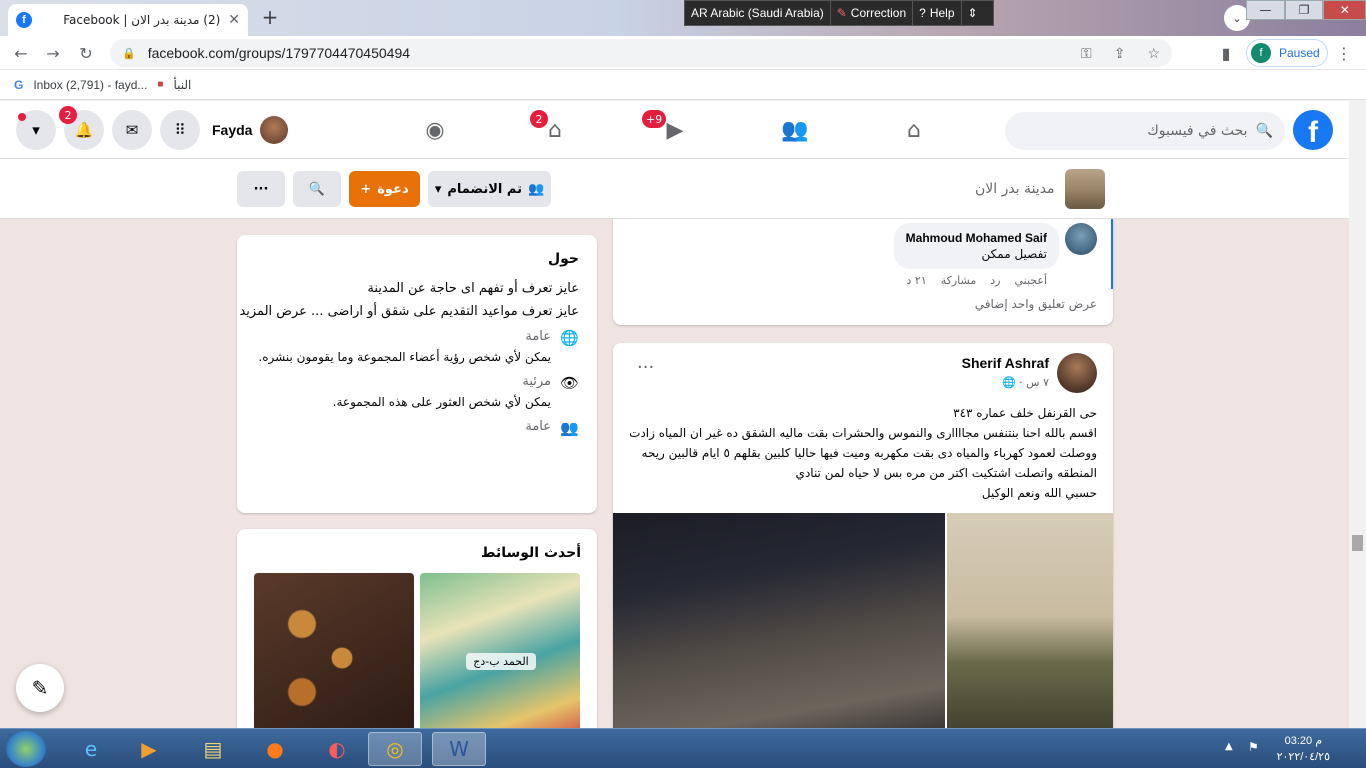  What do you see at coordinates (1077, 373) in the screenshot?
I see `post-author-avatar` at bounding box center [1077, 373].